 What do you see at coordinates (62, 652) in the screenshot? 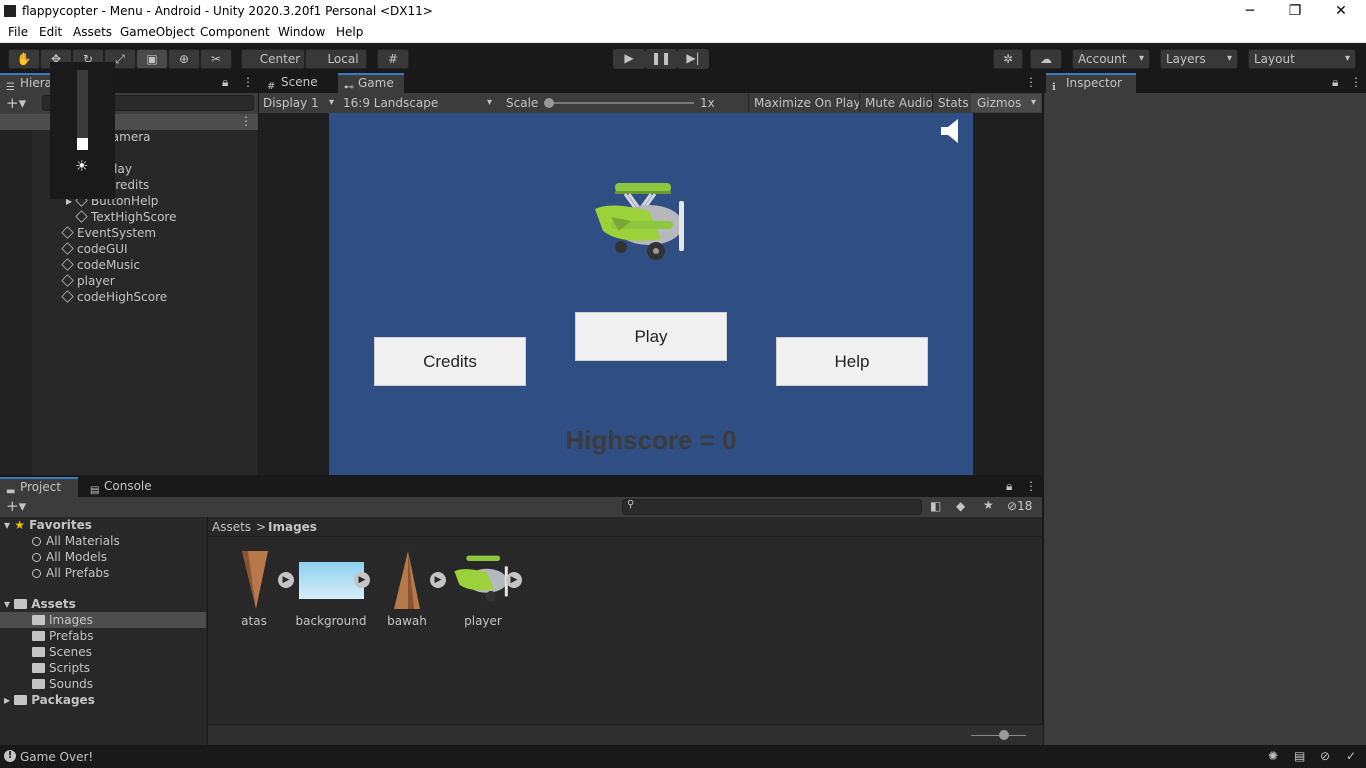
I see `folder-item: Scenes` at bounding box center [62, 652].